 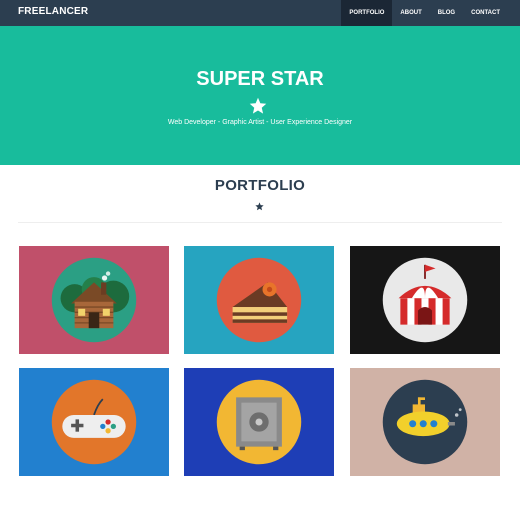 I want to click on submarine-icon, so click(x=425, y=422).